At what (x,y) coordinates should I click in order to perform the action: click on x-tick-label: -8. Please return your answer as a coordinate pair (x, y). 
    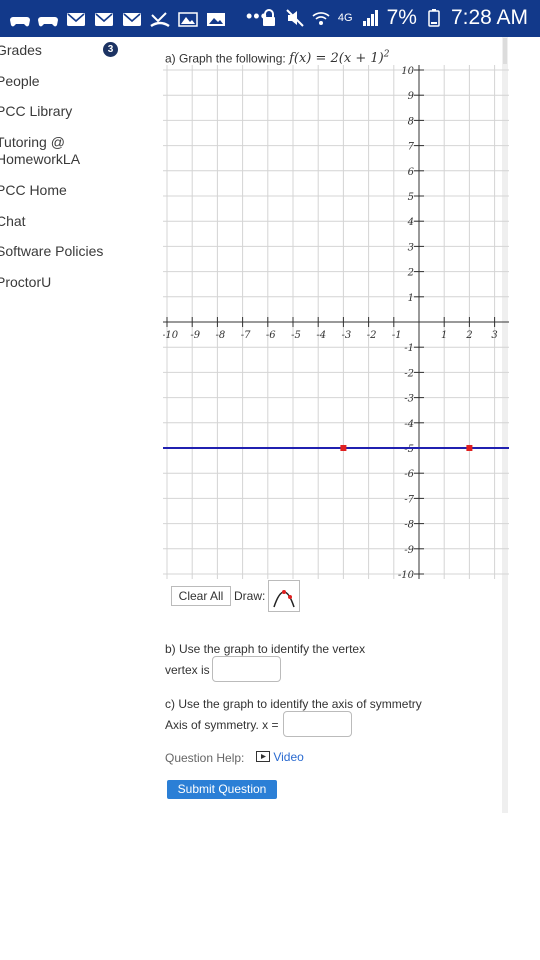
    Looking at the image, I should click on (221, 335).